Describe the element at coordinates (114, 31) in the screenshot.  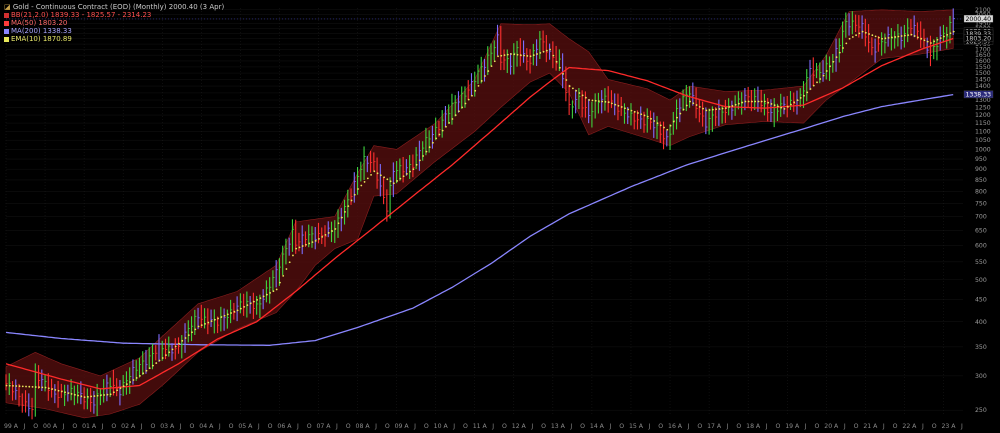
I see `legend-item: MA(200) 1338.33` at that location.